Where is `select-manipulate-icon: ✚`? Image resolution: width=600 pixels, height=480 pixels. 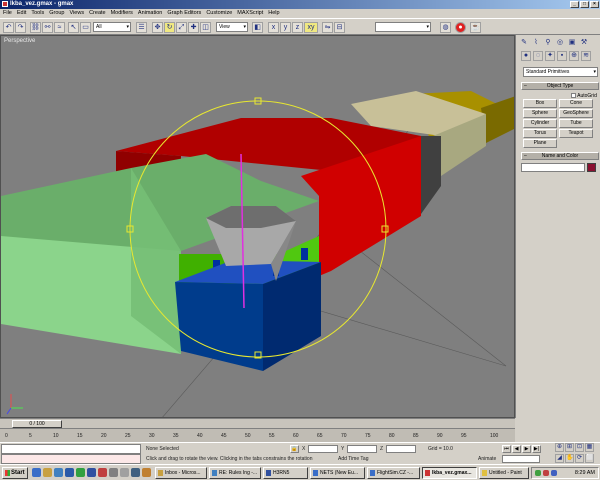 select-manipulate-icon: ✚ is located at coordinates (193, 27).